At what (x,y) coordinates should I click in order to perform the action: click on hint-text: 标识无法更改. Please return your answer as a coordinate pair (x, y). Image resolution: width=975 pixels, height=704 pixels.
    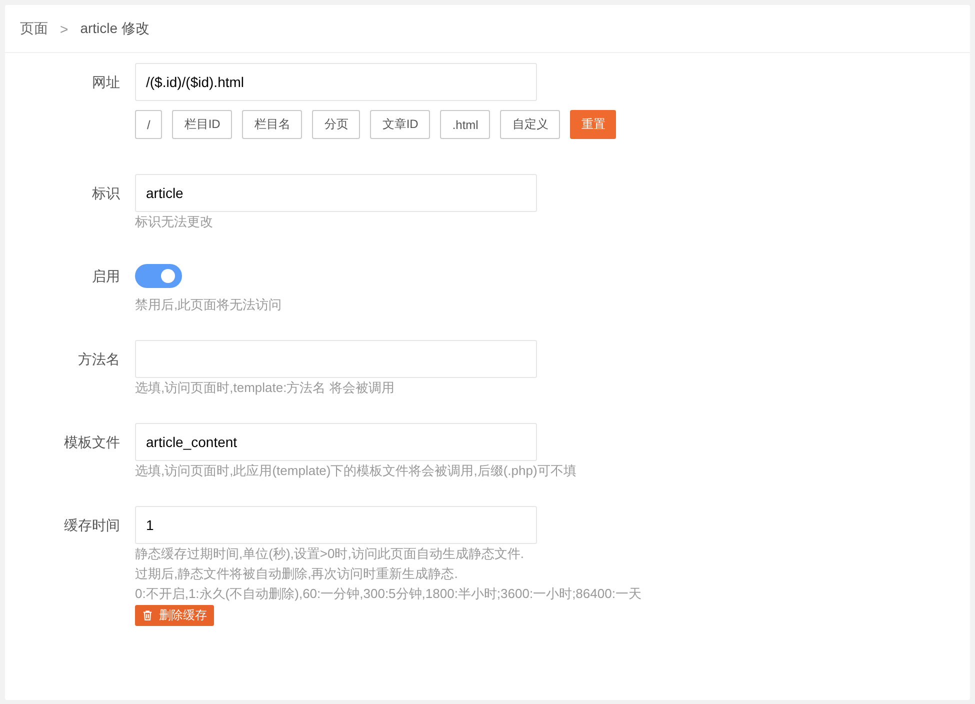
    Looking at the image, I should click on (174, 222).